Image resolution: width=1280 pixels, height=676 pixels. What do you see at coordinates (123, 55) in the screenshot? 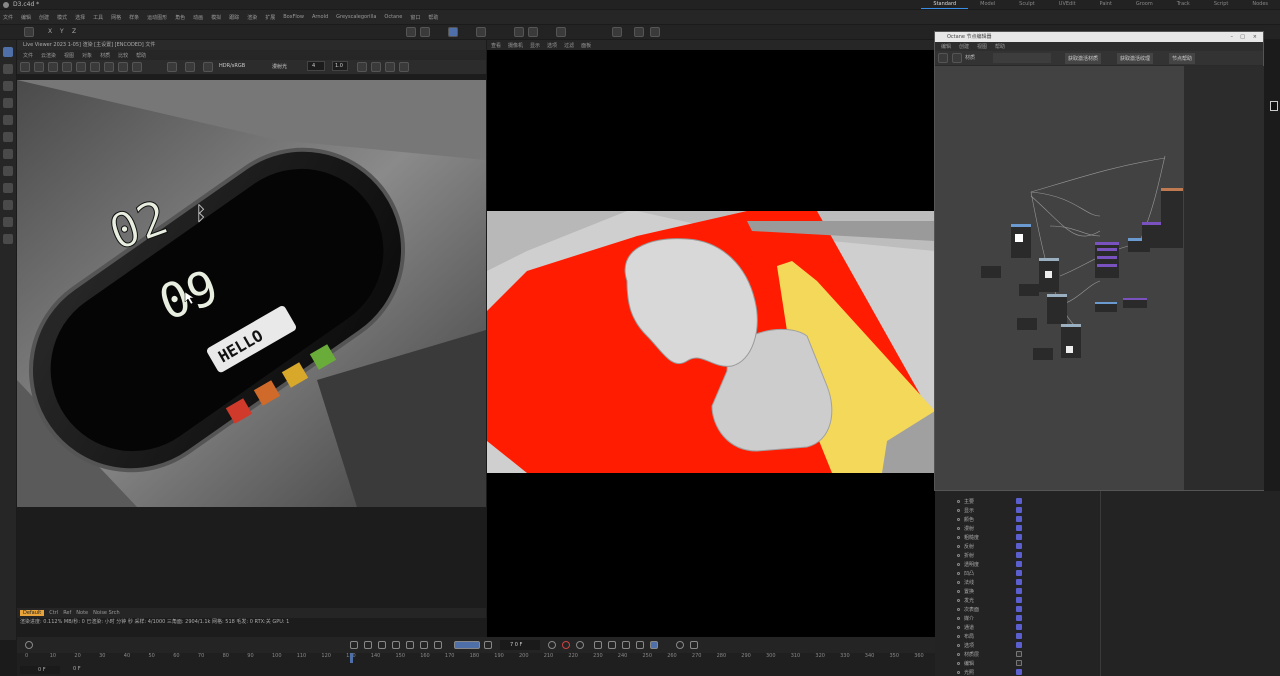
I see `live-viewer-menu-item-5: 比较` at bounding box center [123, 55].